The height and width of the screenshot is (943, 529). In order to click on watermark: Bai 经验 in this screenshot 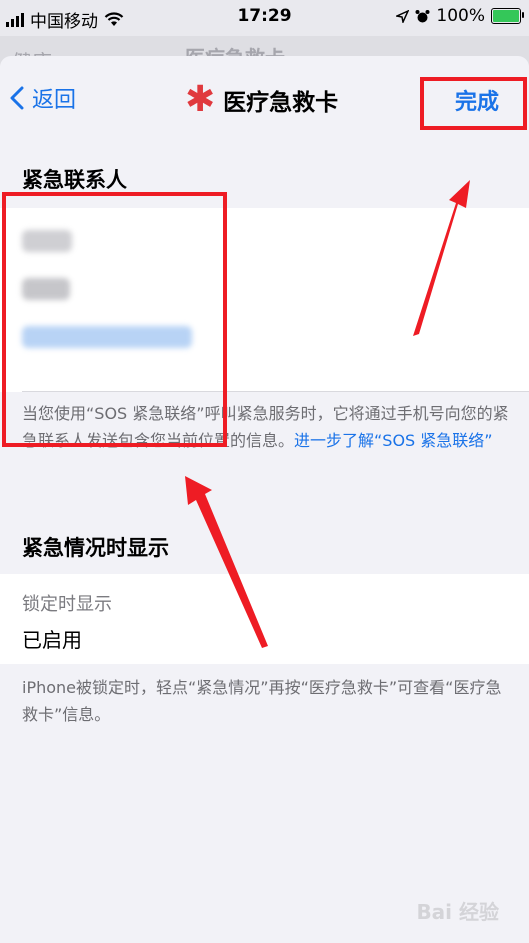, I will do `click(457, 912)`.